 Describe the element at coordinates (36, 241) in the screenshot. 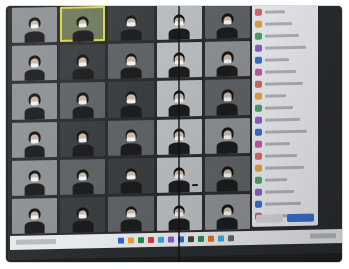

I see `taskbar-left-text` at that location.